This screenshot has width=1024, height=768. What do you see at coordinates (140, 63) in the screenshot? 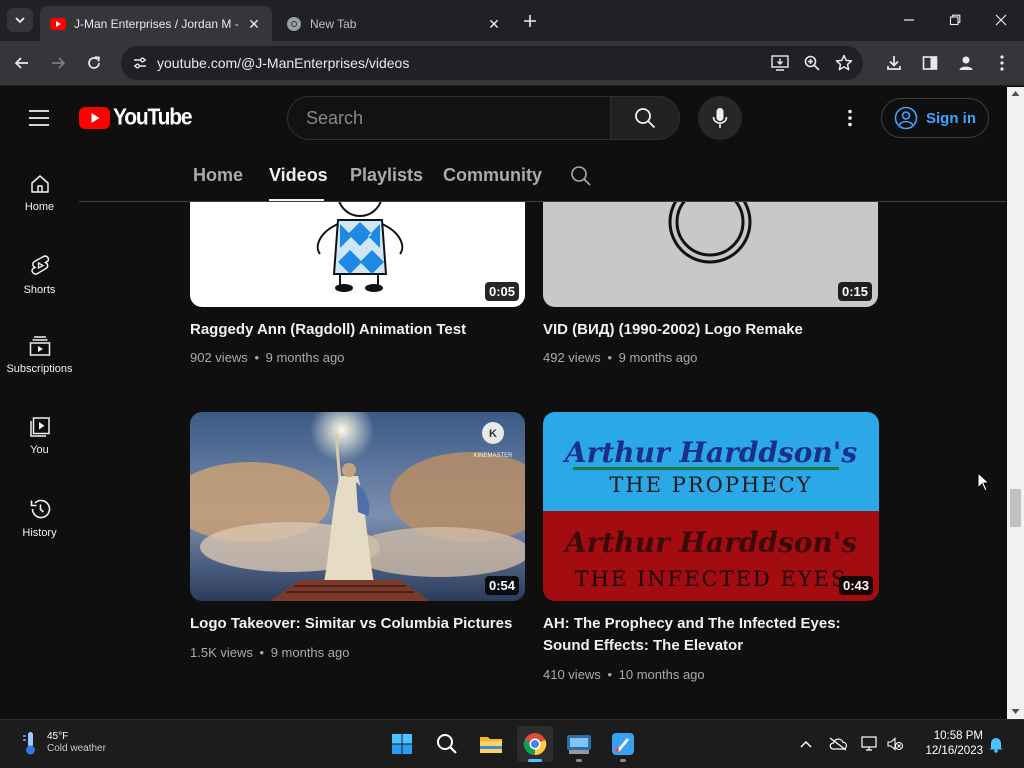
I see `site-settings-icon` at bounding box center [140, 63].